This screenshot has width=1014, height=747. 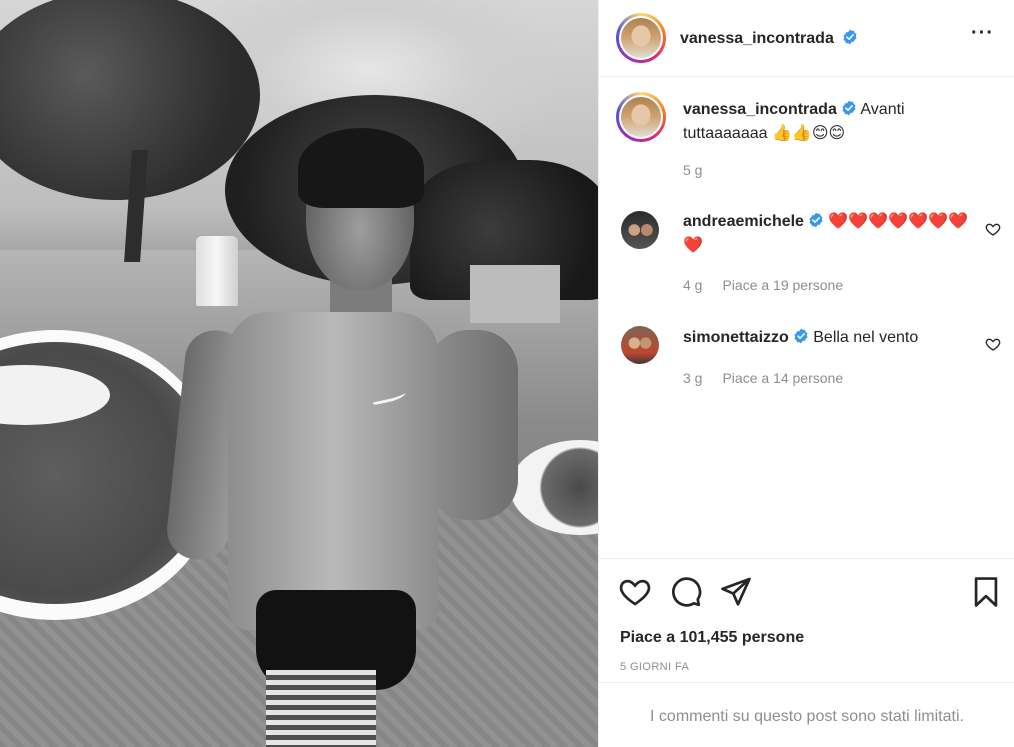 I want to click on heart-icon, so click(x=635, y=592).